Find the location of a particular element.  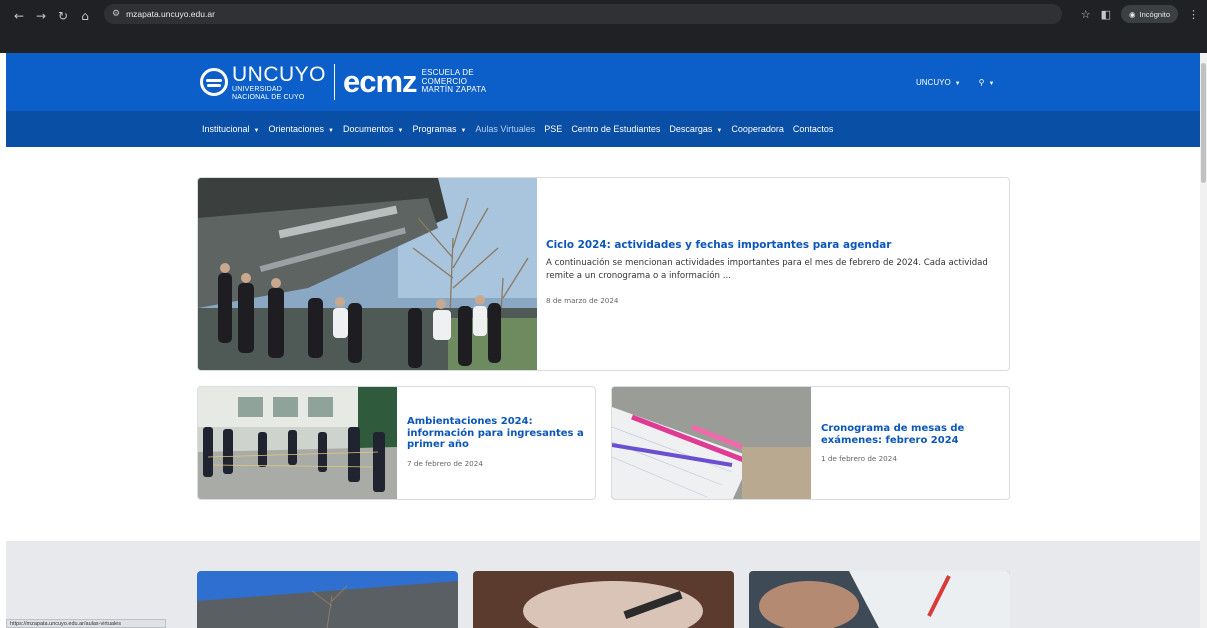

nav-item-programas: Programas ▼ is located at coordinates (439, 129).